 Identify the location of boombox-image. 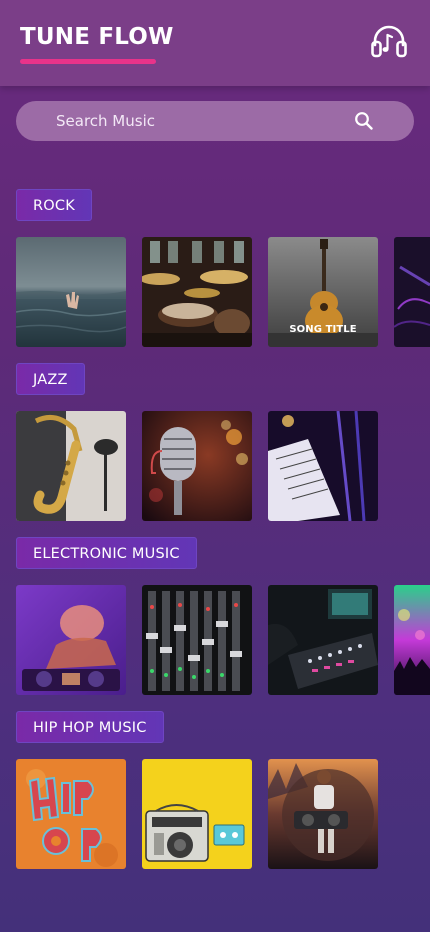
(197, 814).